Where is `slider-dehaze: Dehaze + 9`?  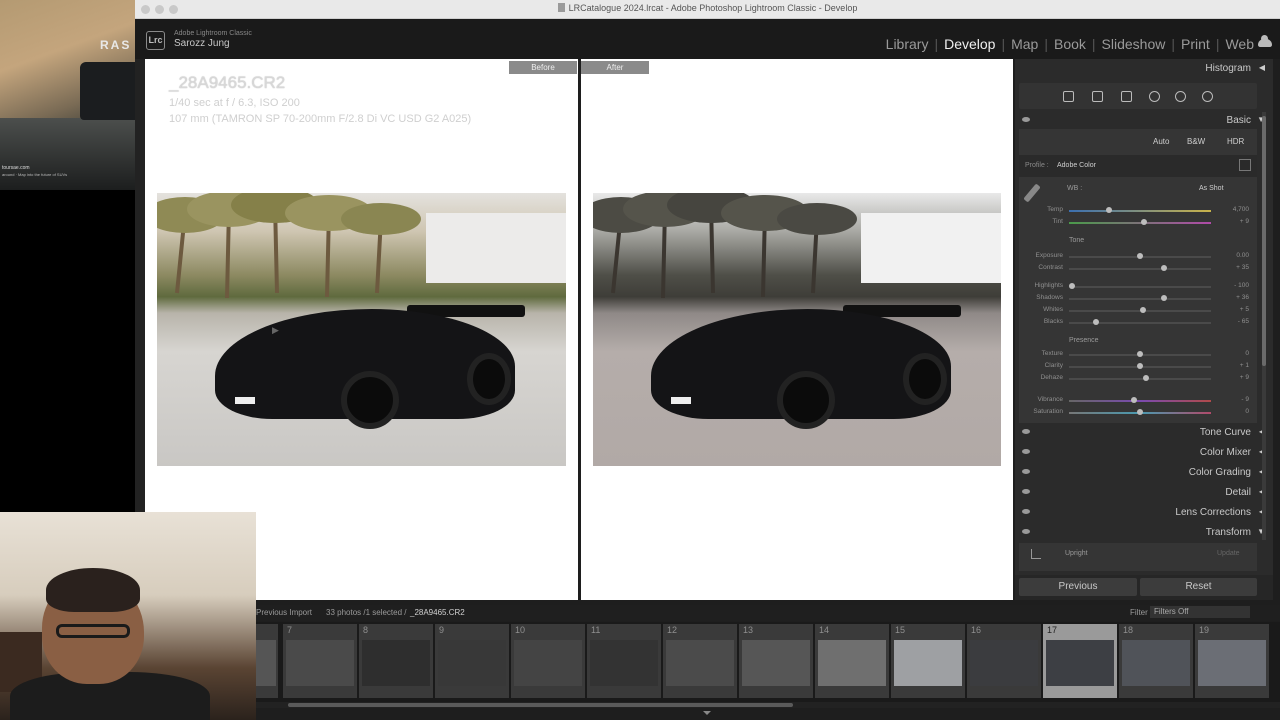
slider-dehaze: Dehaze + 9 is located at coordinates (1138, 379).